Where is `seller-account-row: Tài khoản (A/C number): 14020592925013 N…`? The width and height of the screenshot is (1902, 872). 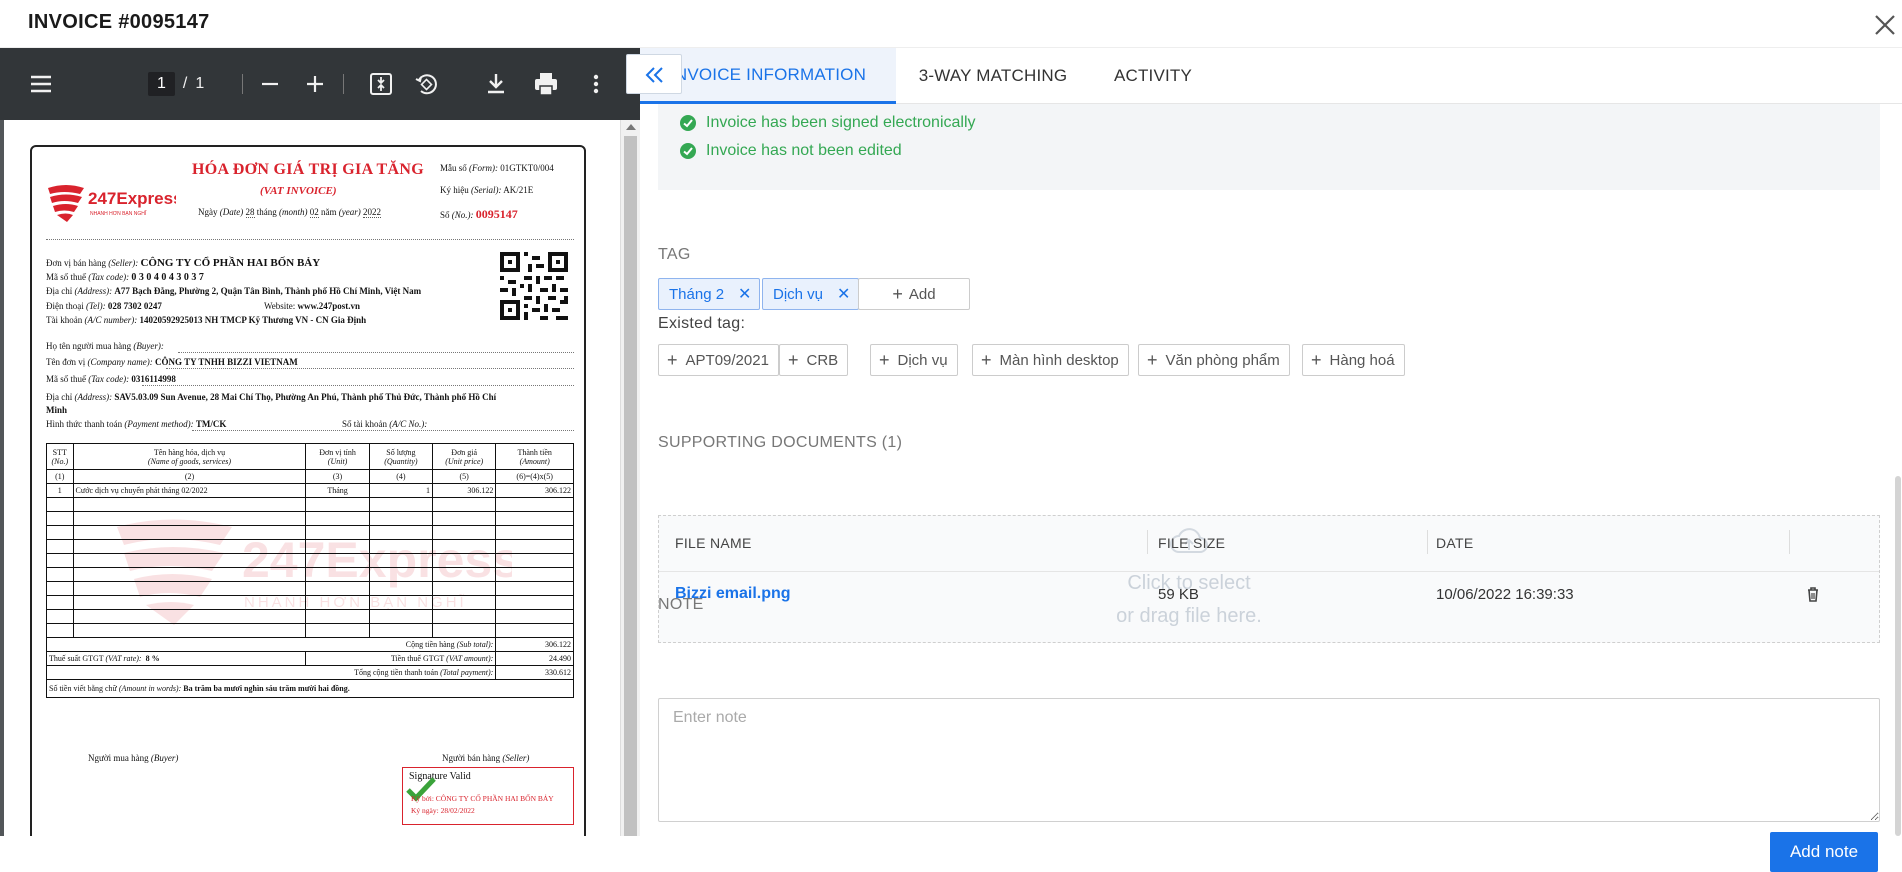
seller-account-row: Tài khoản (A/C number): 14020592925013 N… is located at coordinates (206, 320).